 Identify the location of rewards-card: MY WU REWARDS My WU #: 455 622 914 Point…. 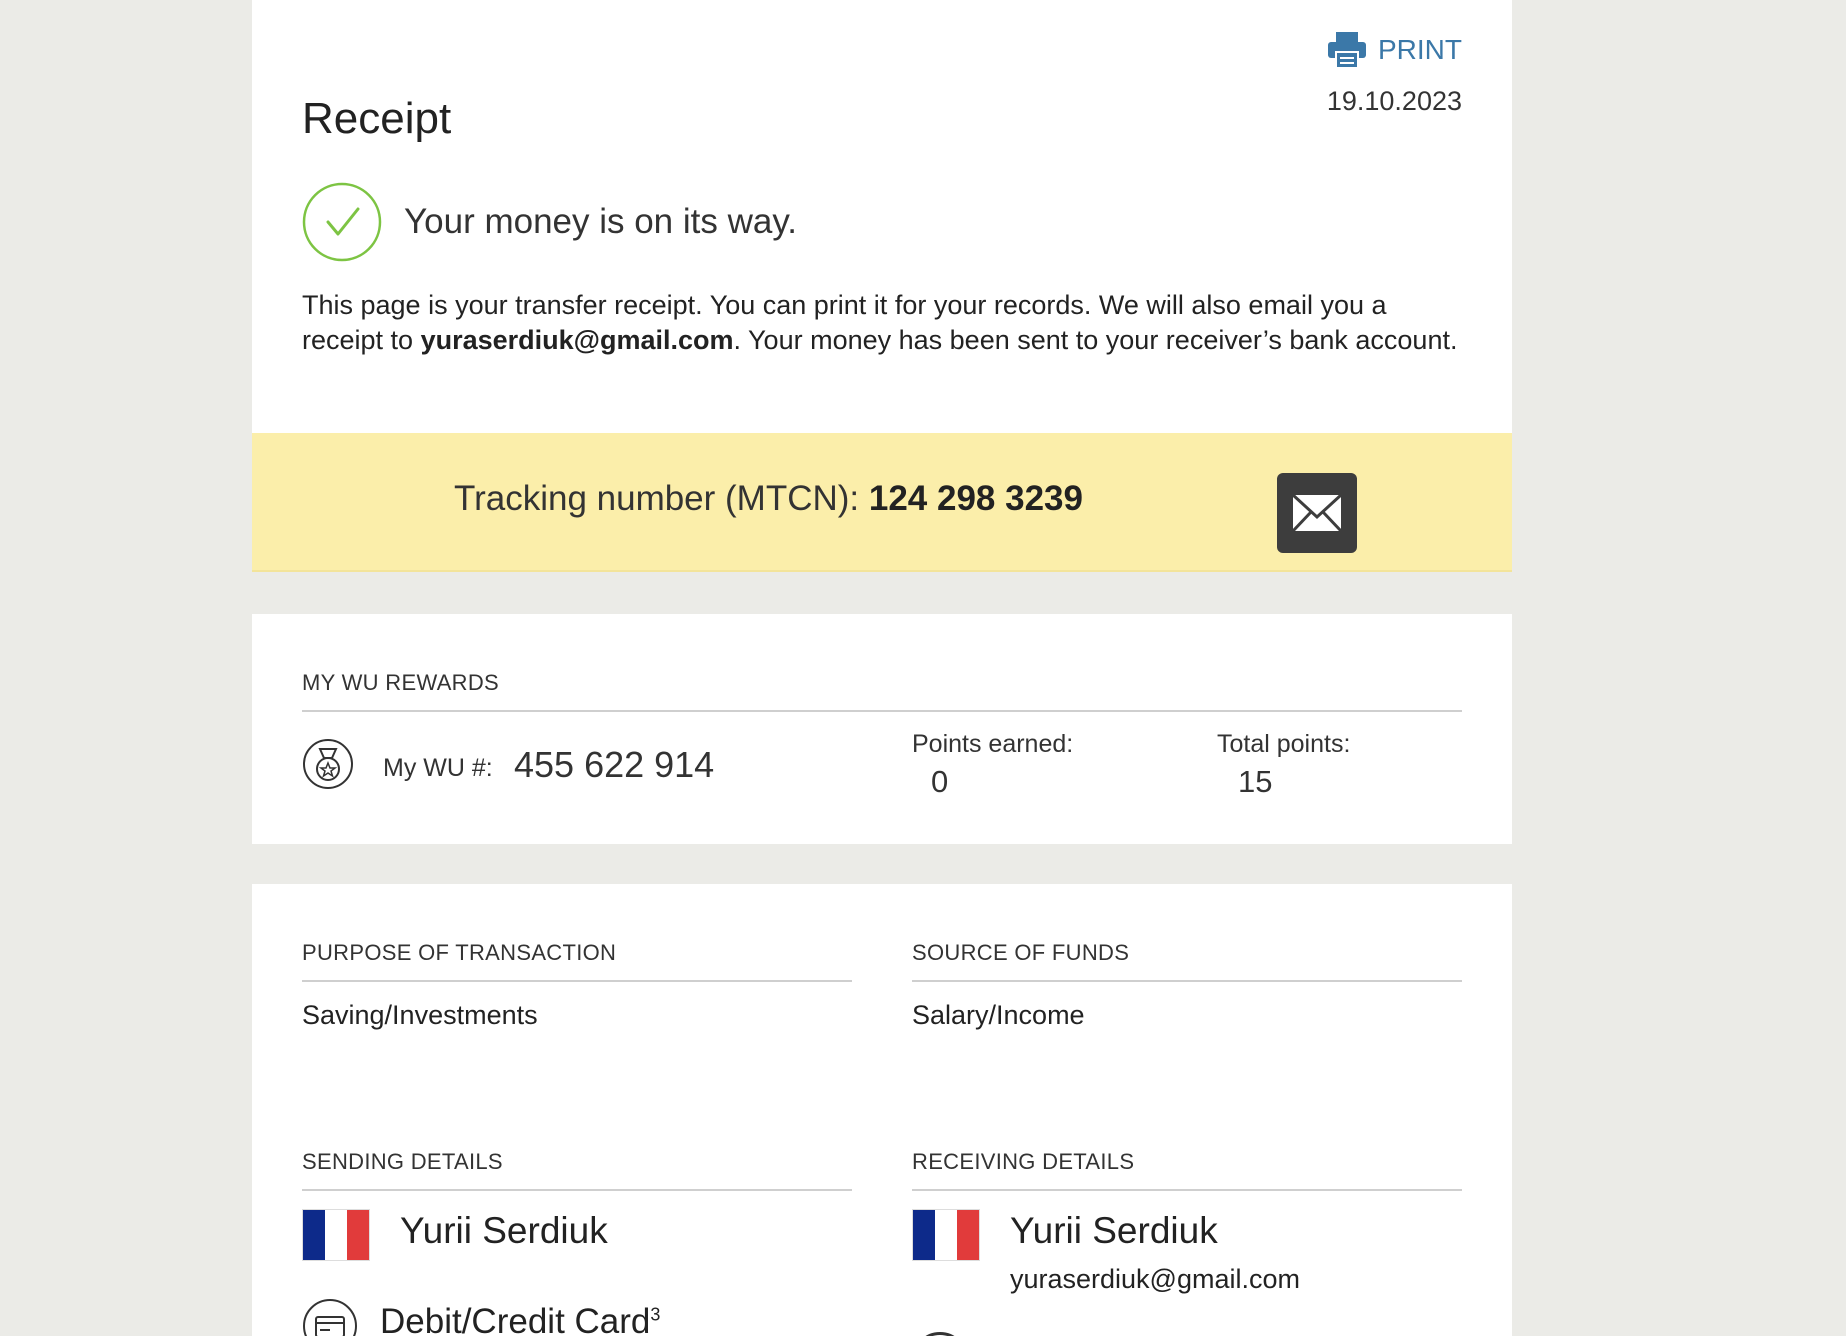
(882, 729).